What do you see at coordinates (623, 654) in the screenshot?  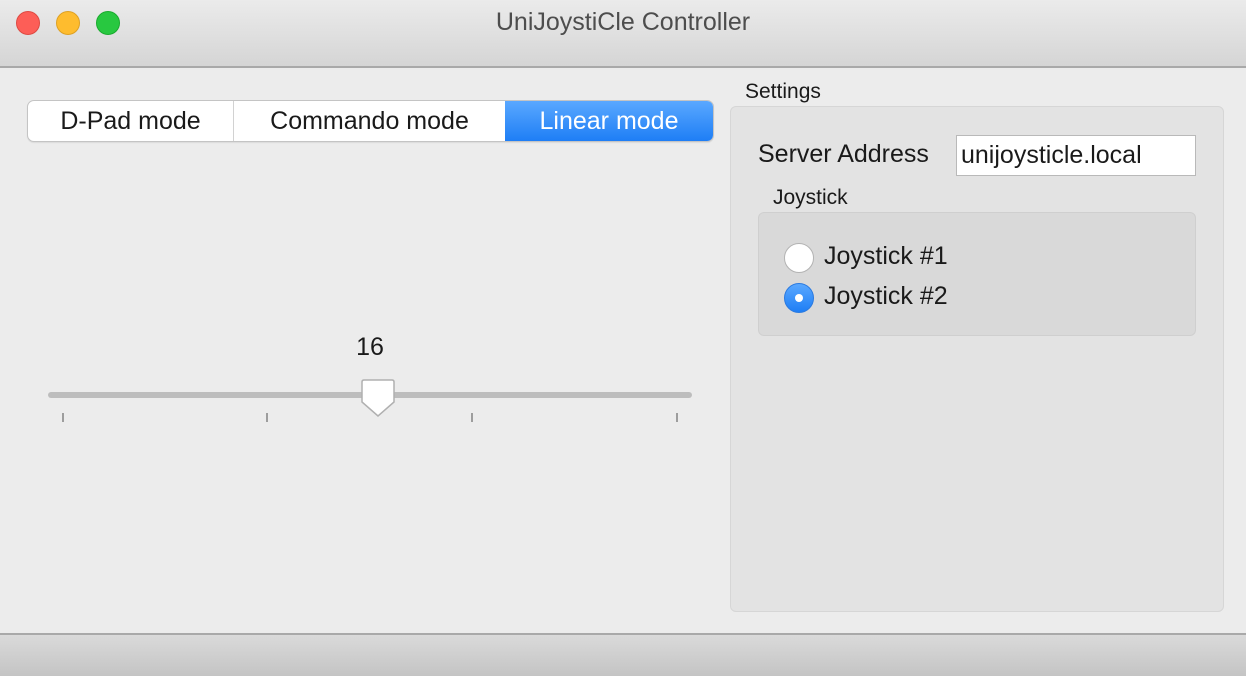 I see `bottom-bar` at bounding box center [623, 654].